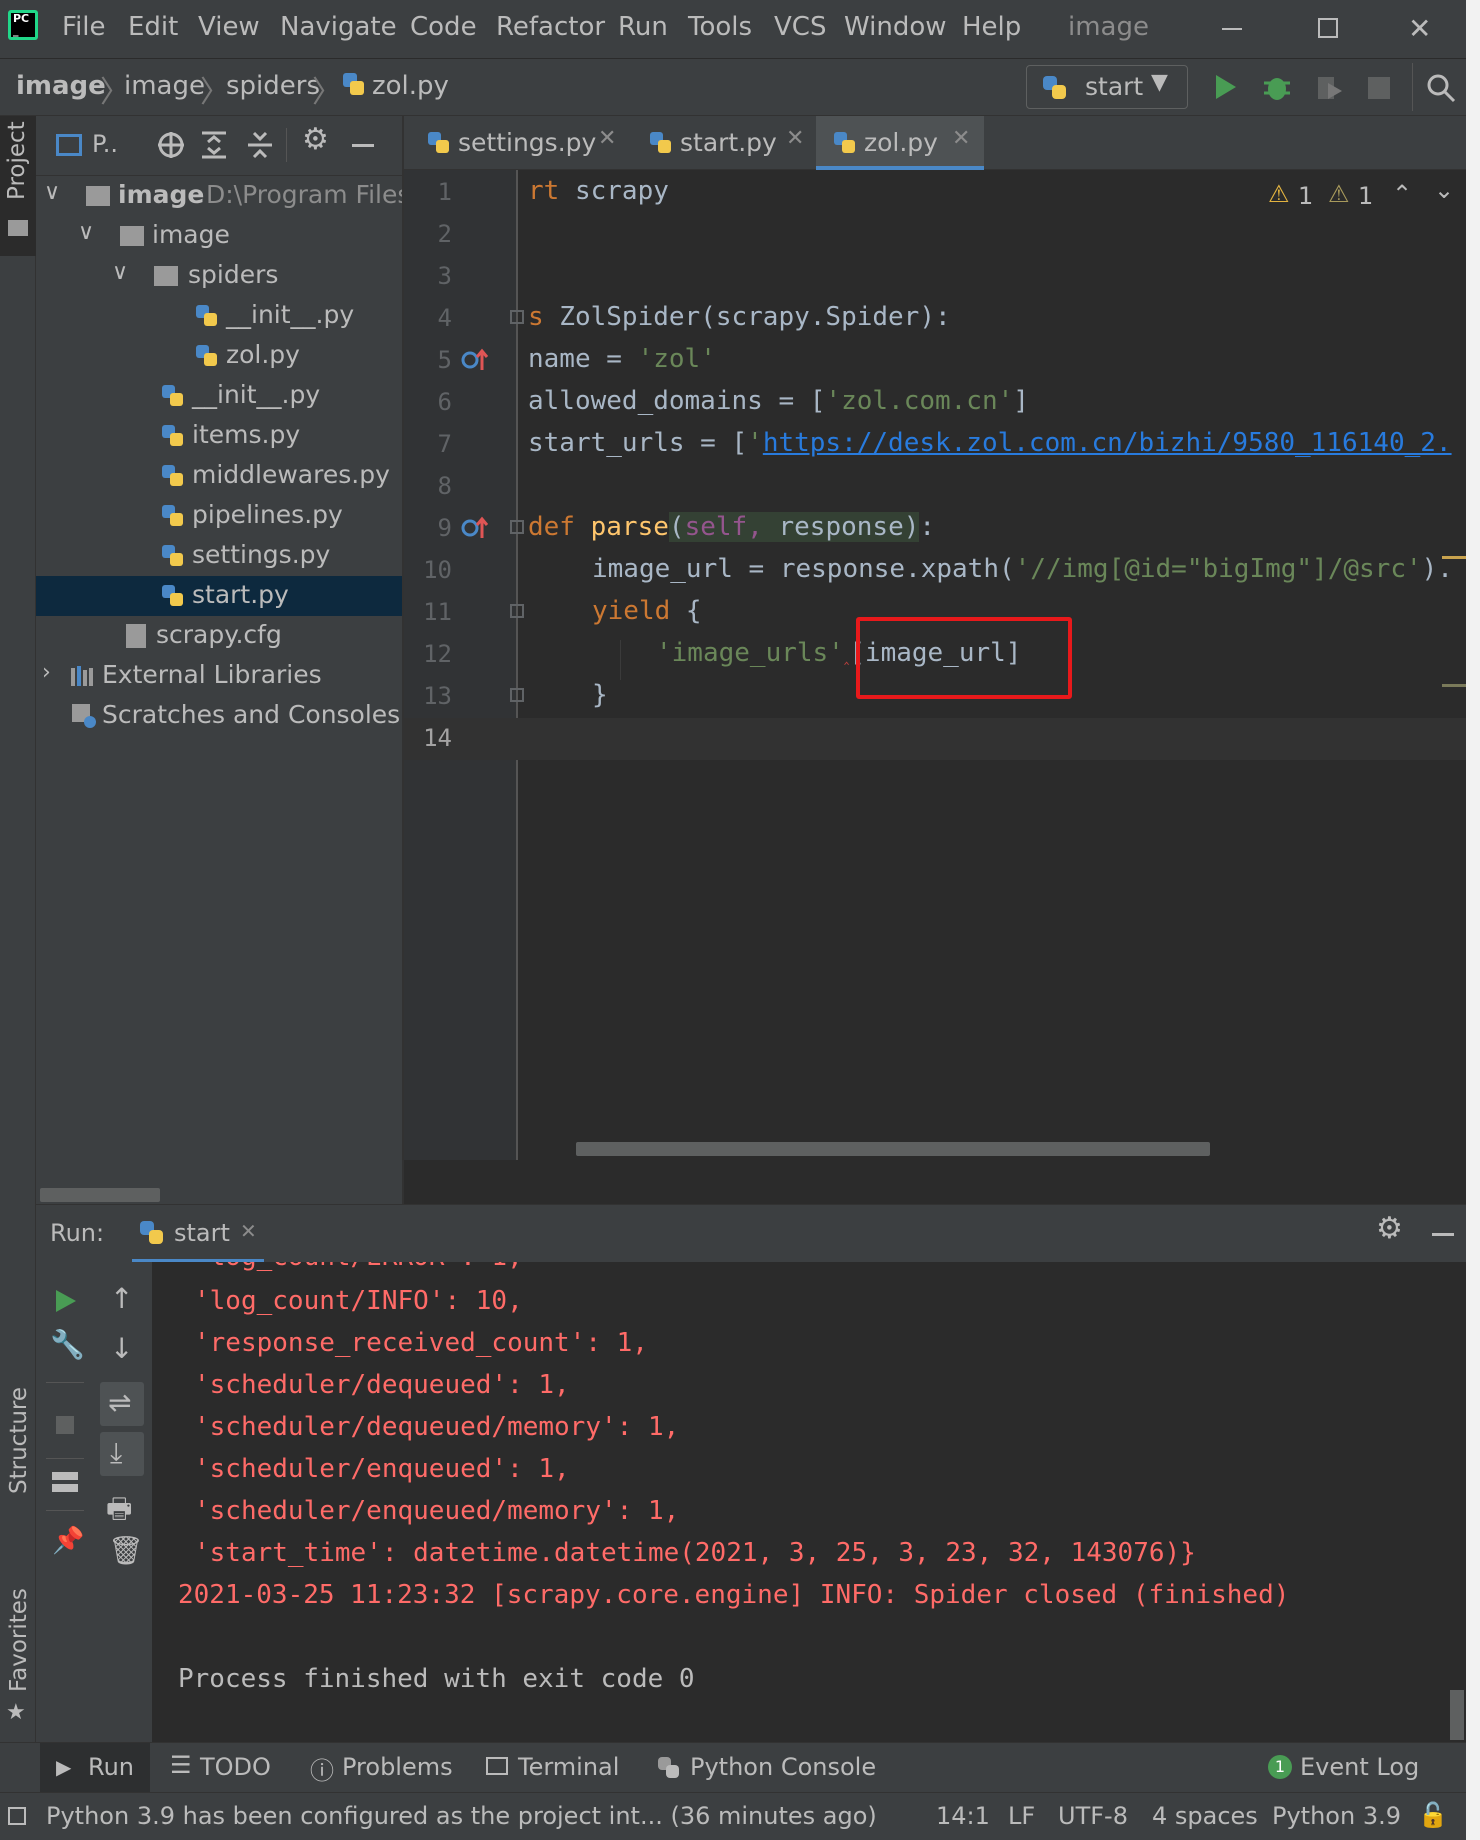  I want to click on search-icon, so click(1441, 88).